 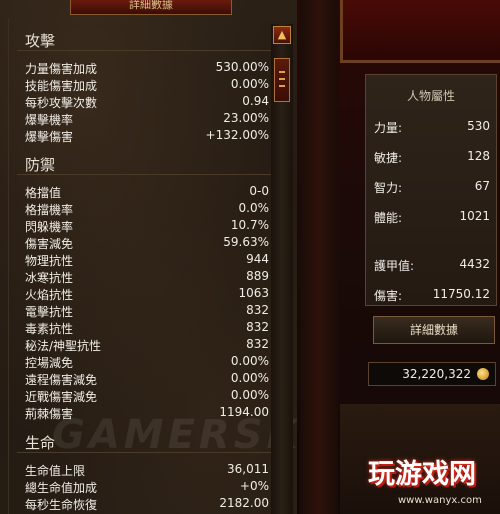 I want to click on attribute-row: 護甲值: 4432, so click(x=431, y=265).